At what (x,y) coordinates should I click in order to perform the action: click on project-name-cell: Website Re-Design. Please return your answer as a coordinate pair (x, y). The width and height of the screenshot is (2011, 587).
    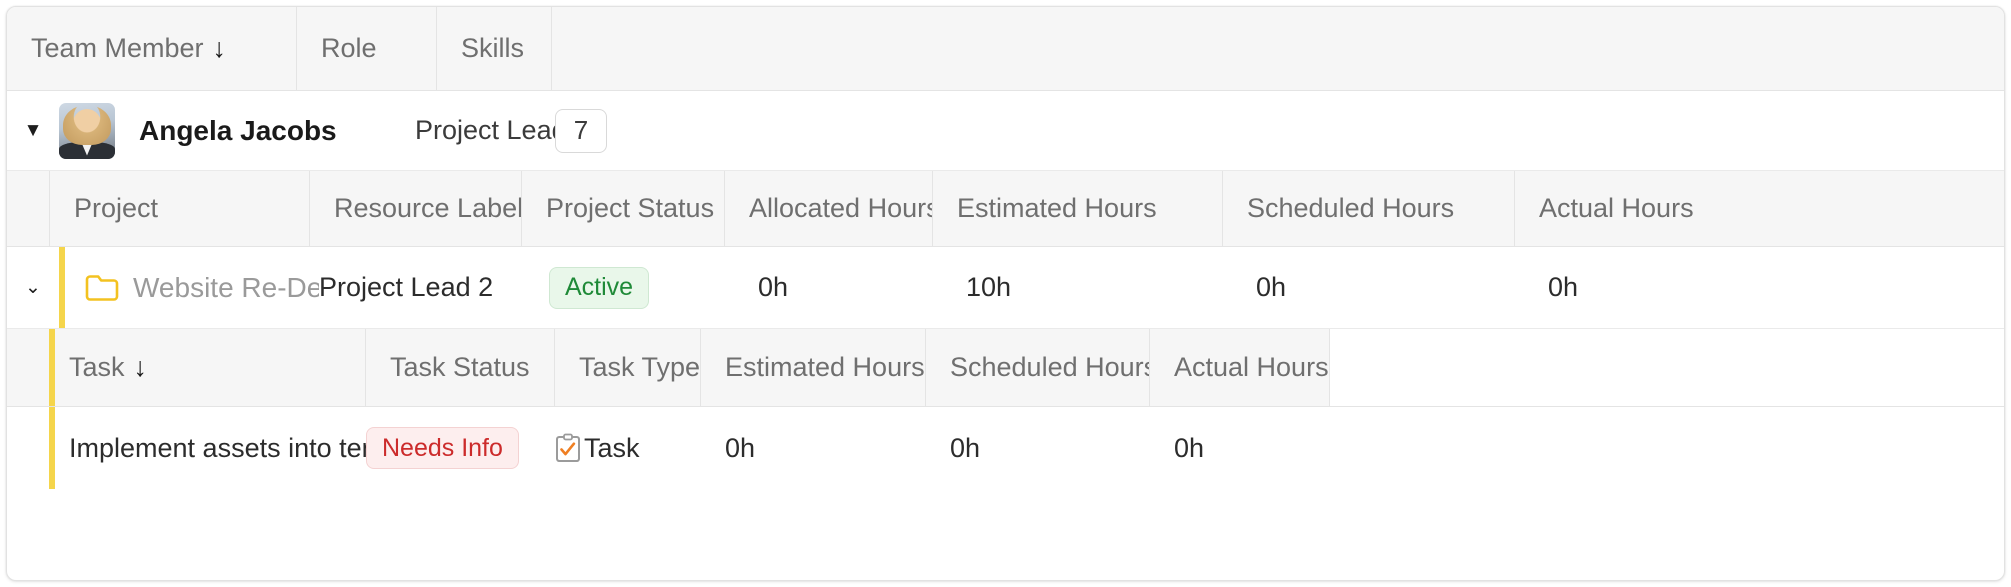
    Looking at the image, I should click on (192, 287).